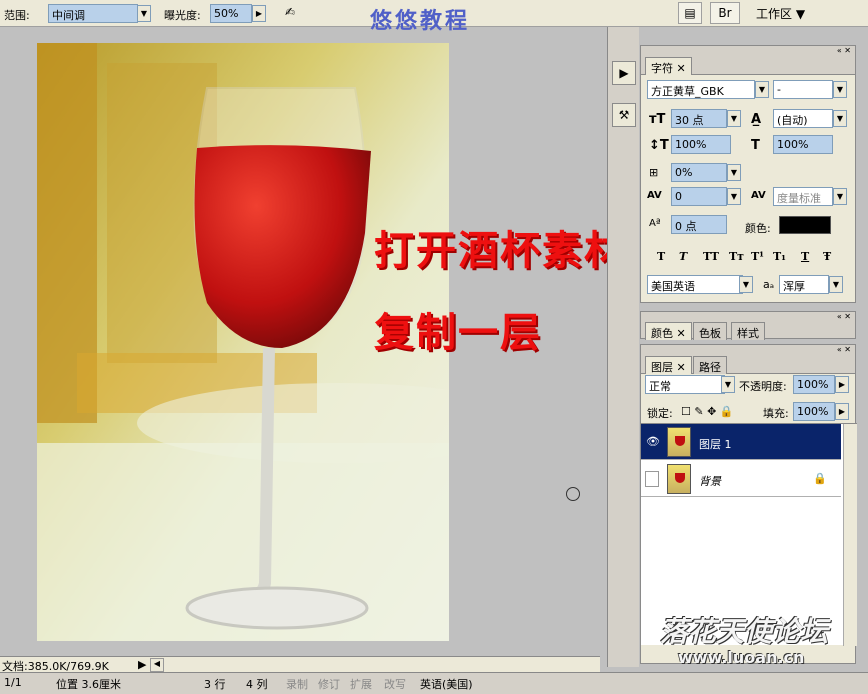 The image size is (868, 694). I want to click on font-family-dropdown-icon: ▼, so click(762, 89).